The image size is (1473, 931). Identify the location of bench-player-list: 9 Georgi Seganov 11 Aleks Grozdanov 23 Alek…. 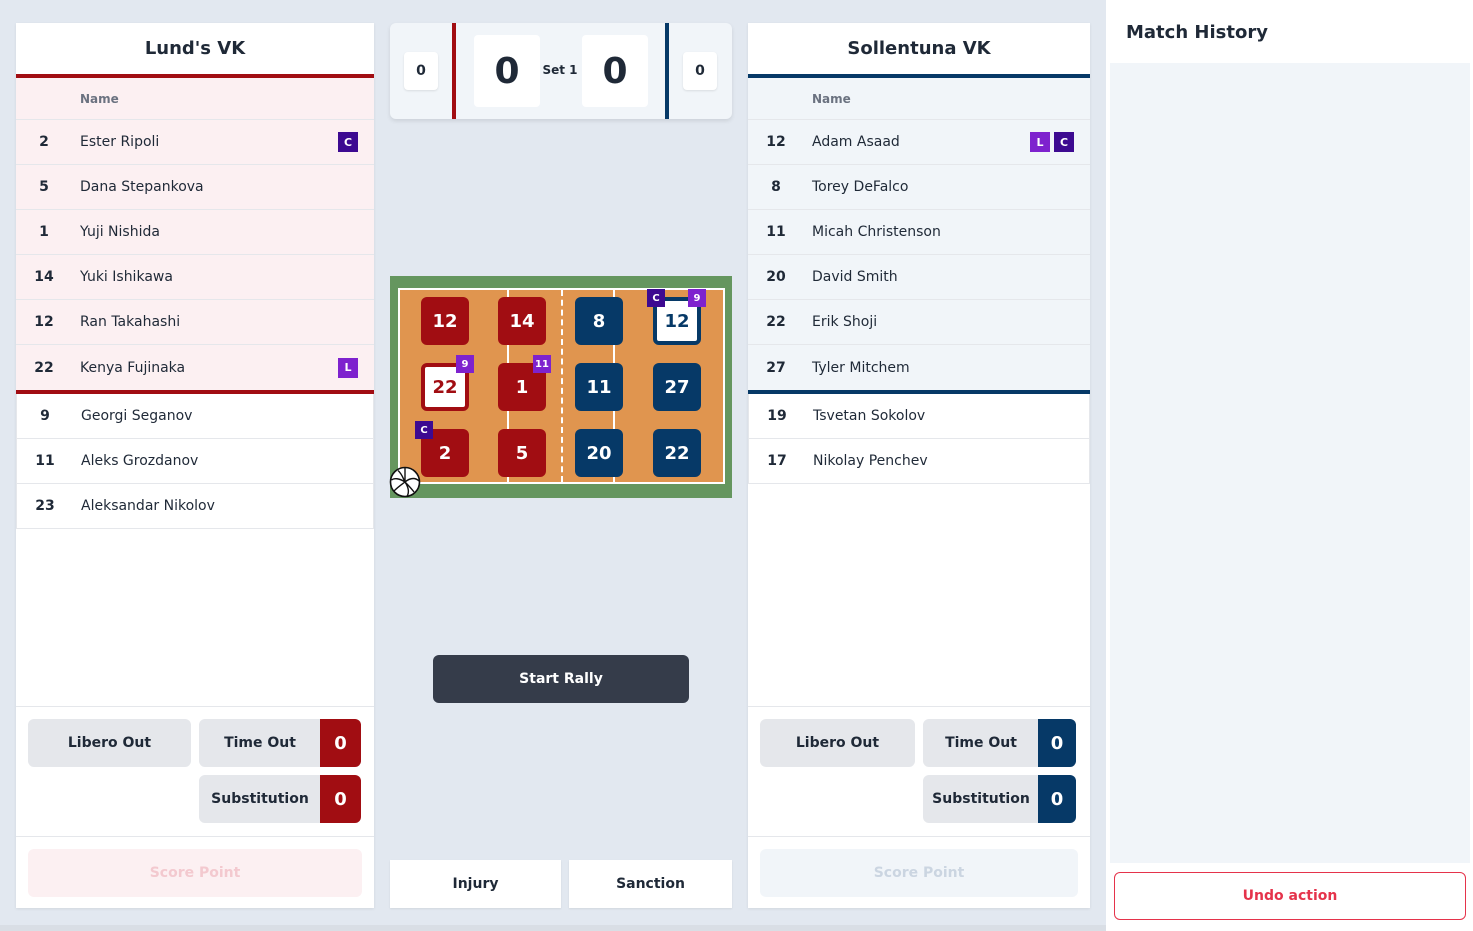
(195, 461).